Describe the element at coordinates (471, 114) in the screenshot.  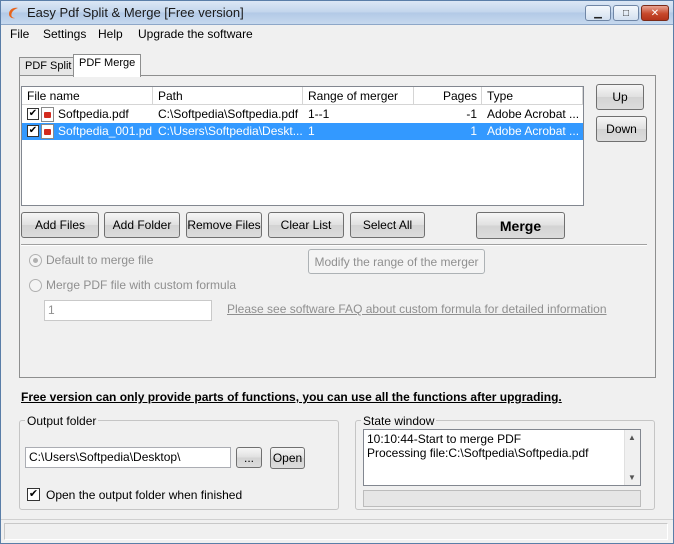
I see `cell-pages: -1` at that location.